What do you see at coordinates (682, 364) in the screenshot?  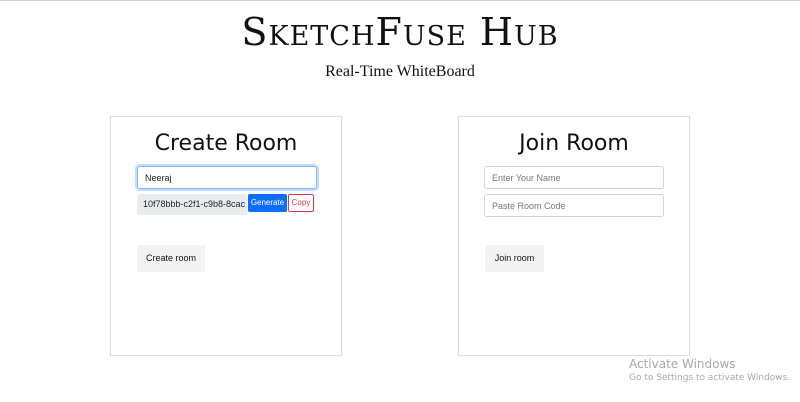 I see `watermark-line-1: Activate Windows` at bounding box center [682, 364].